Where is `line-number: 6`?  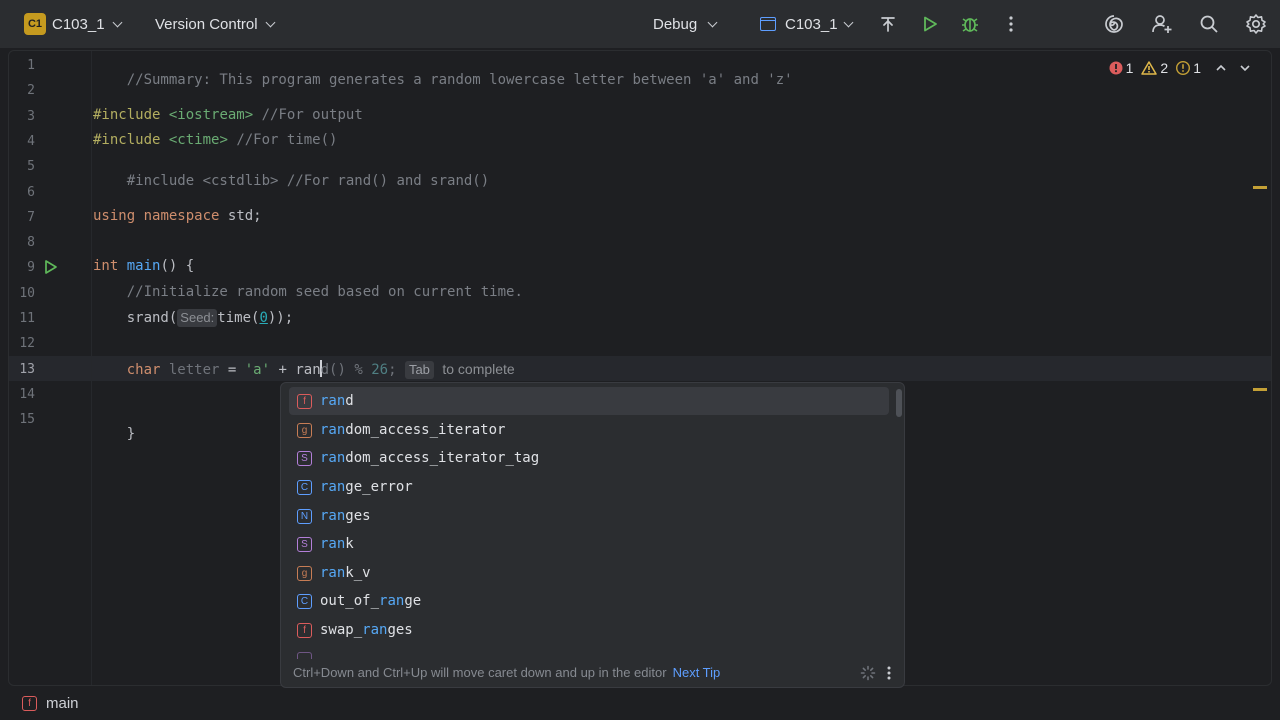 line-number: 6 is located at coordinates (22, 192).